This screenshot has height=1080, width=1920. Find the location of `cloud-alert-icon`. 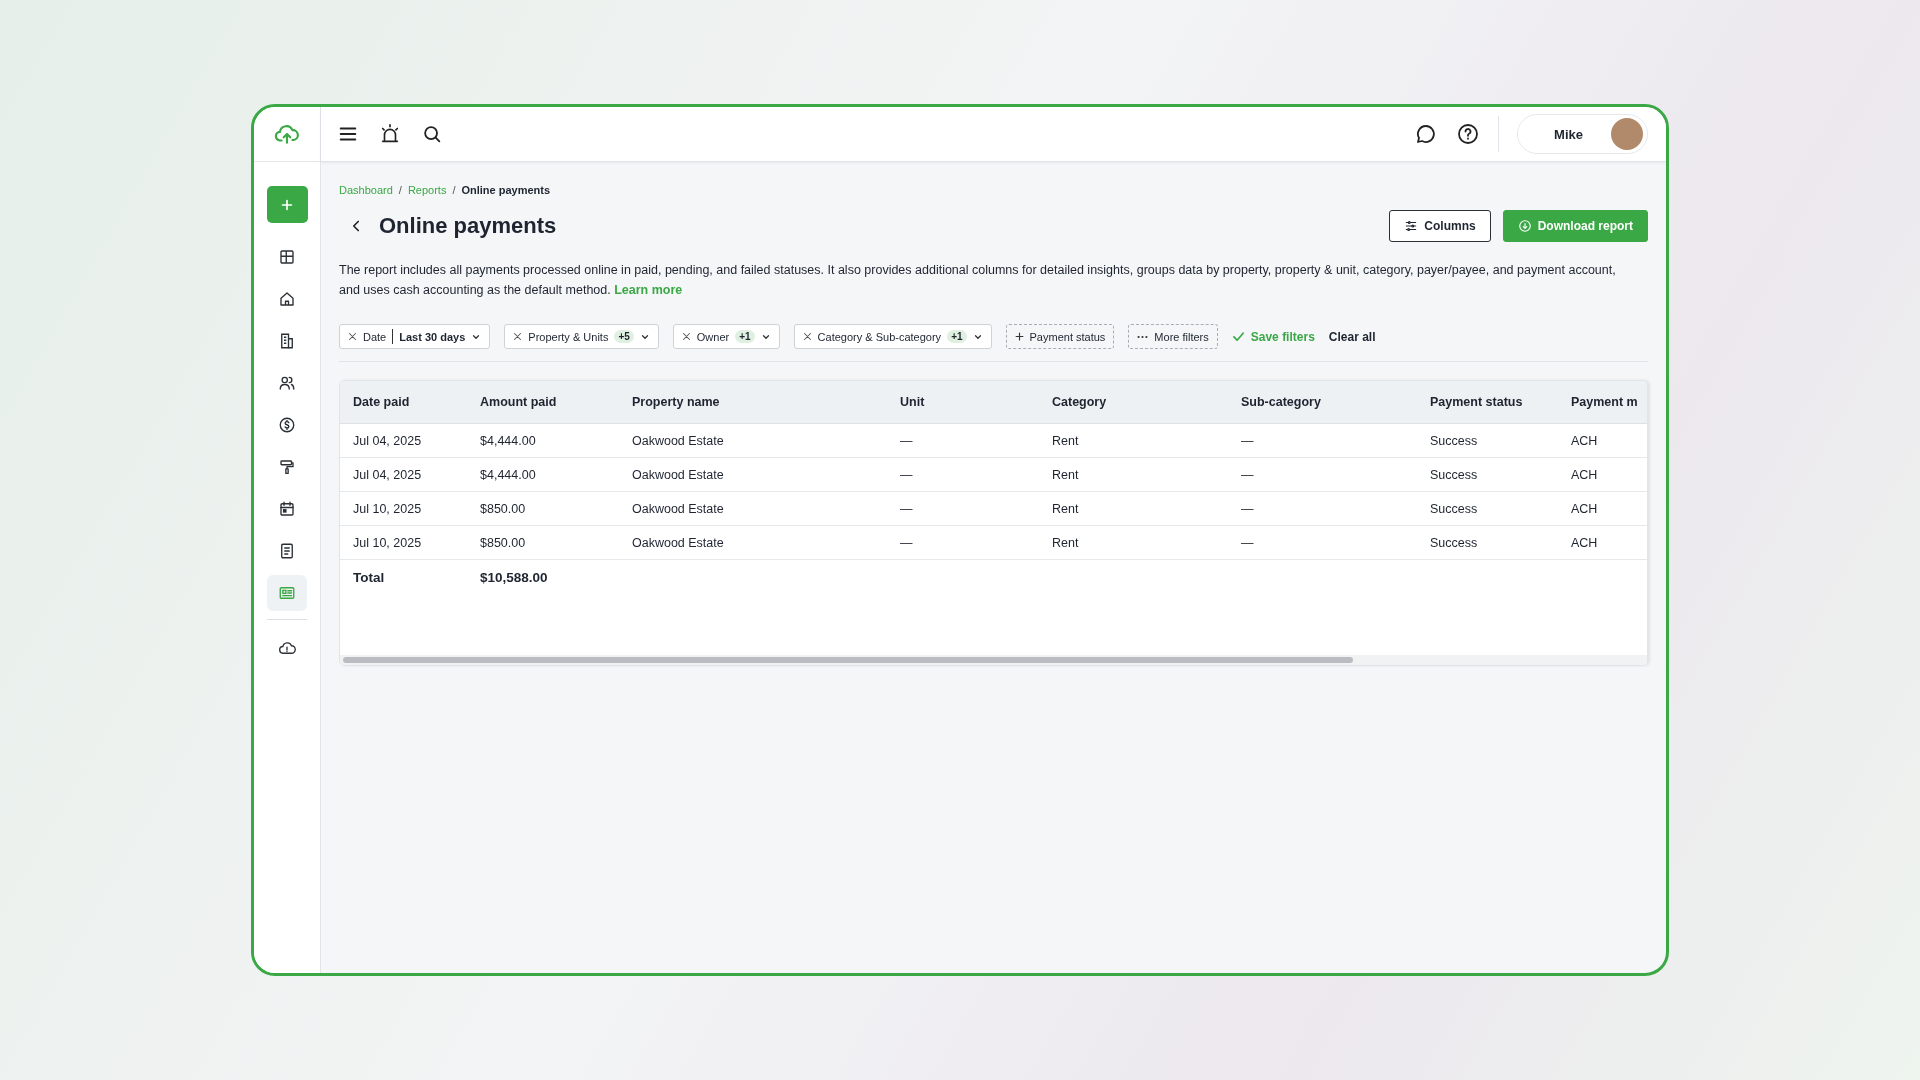

cloud-alert-icon is located at coordinates (287, 648).